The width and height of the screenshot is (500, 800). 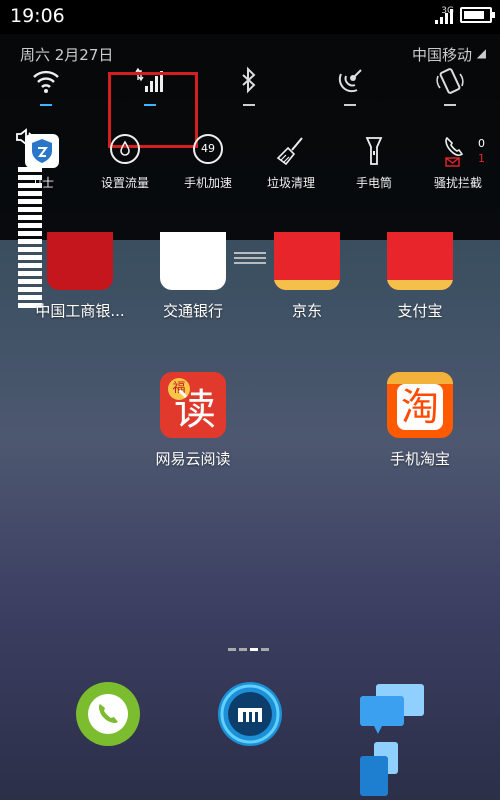 What do you see at coordinates (444, 16) in the screenshot?
I see `signal-strength-icon` at bounding box center [444, 16].